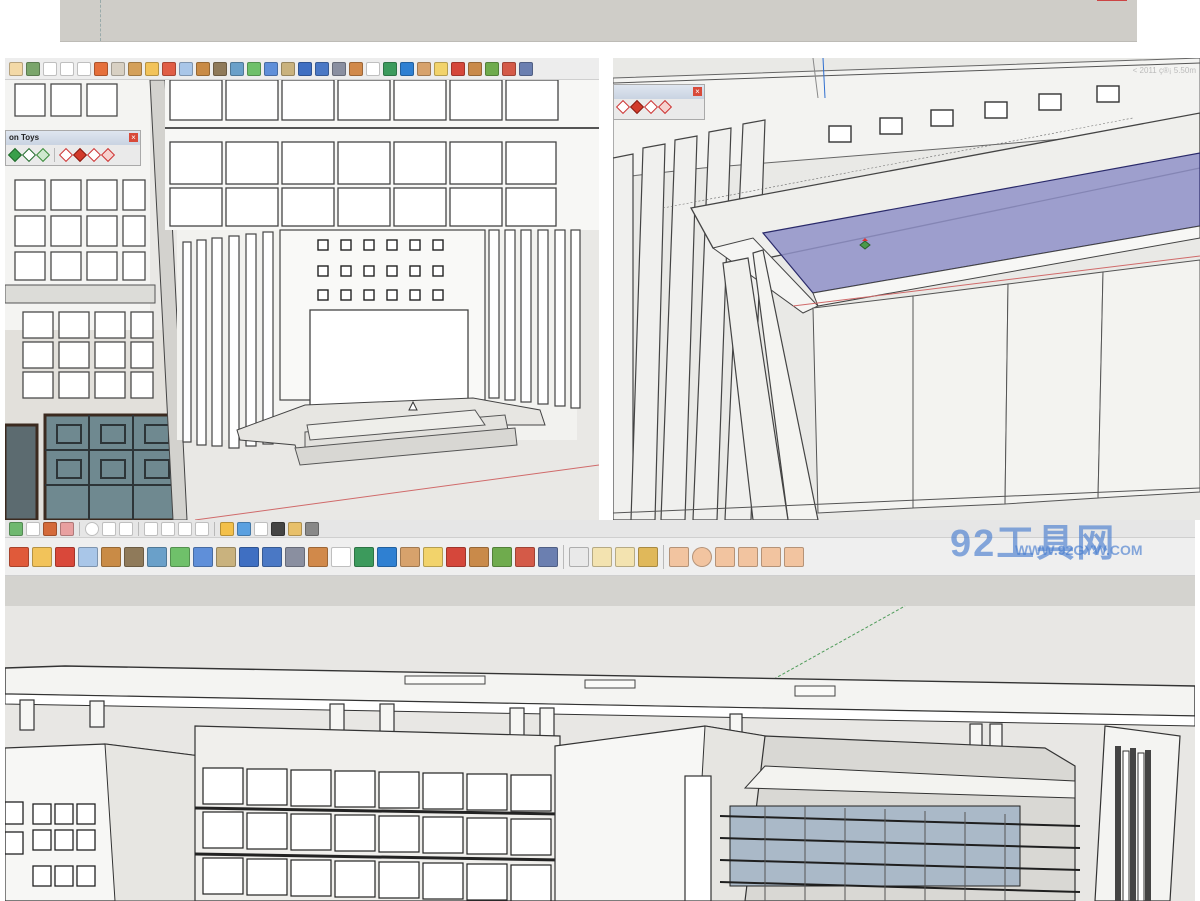 The width and height of the screenshot is (1200, 901). Describe the element at coordinates (679, 556) in the screenshot. I see `table-icon` at that location.